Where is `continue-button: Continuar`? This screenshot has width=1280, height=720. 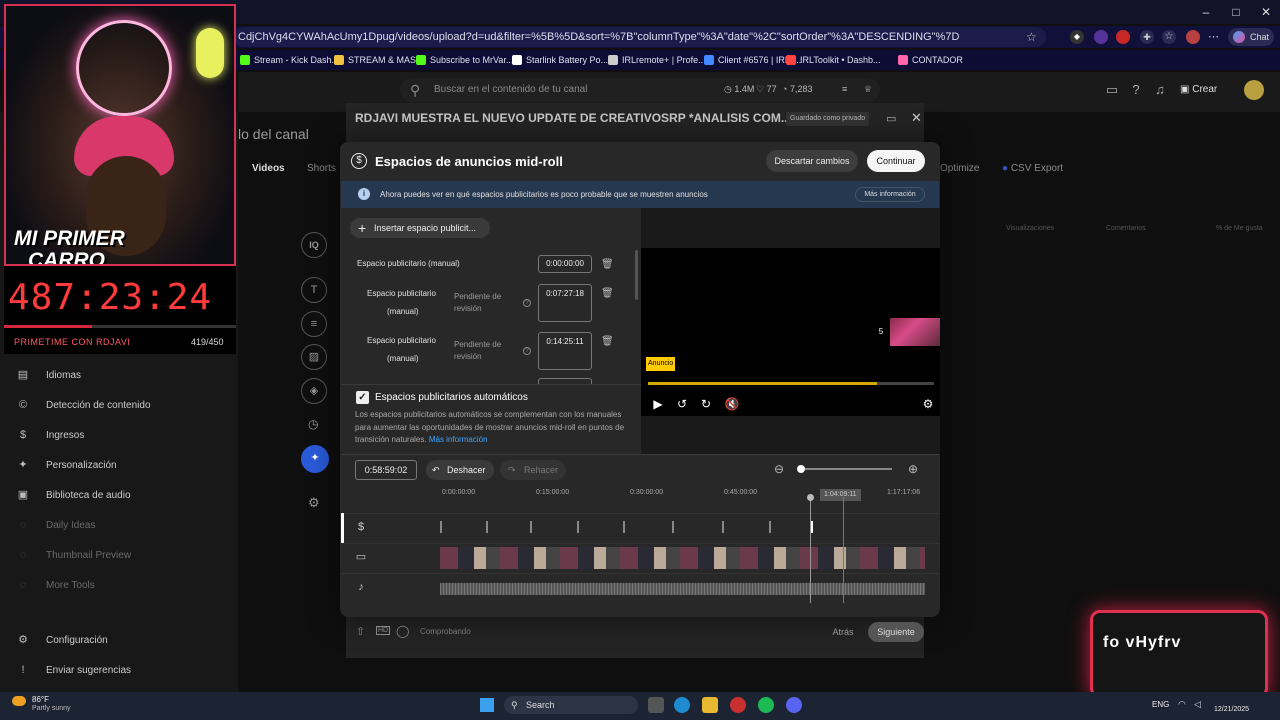 continue-button: Continuar is located at coordinates (896, 161).